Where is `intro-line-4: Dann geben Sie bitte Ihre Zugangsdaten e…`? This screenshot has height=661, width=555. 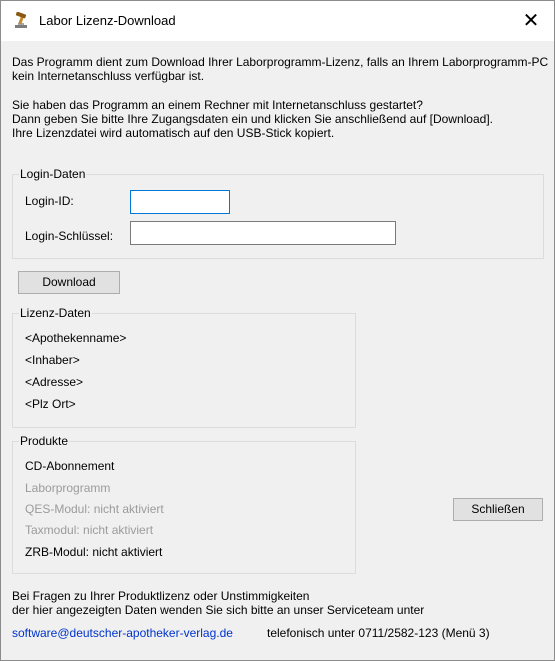 intro-line-4: Dann geben Sie bitte Ihre Zugangsdaten e… is located at coordinates (252, 119).